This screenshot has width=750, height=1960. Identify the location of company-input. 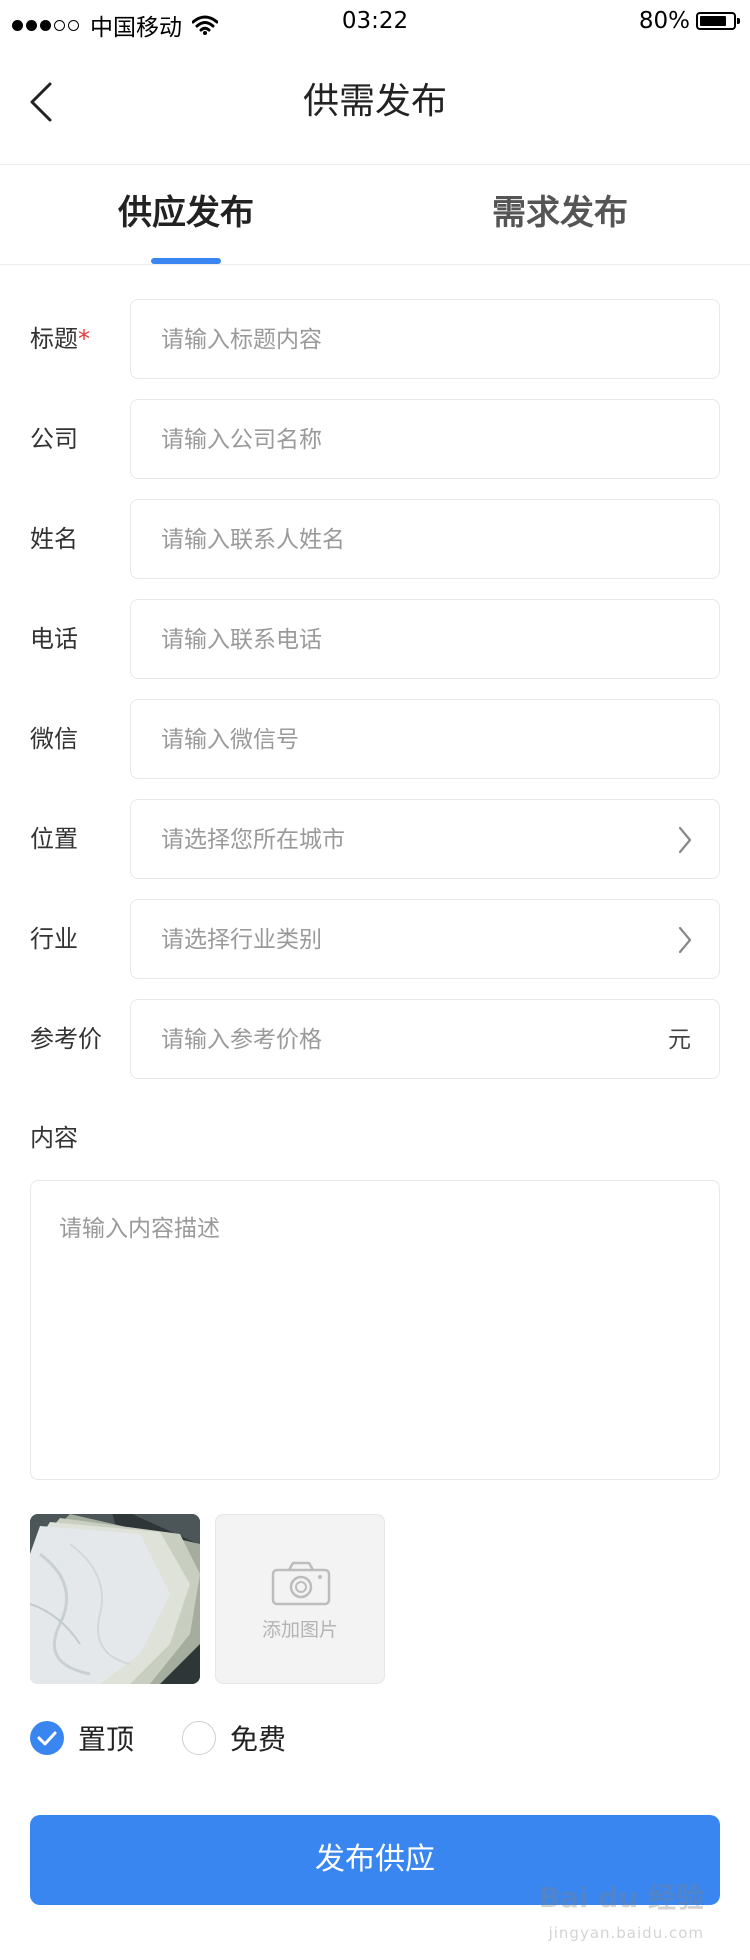
(396, 440).